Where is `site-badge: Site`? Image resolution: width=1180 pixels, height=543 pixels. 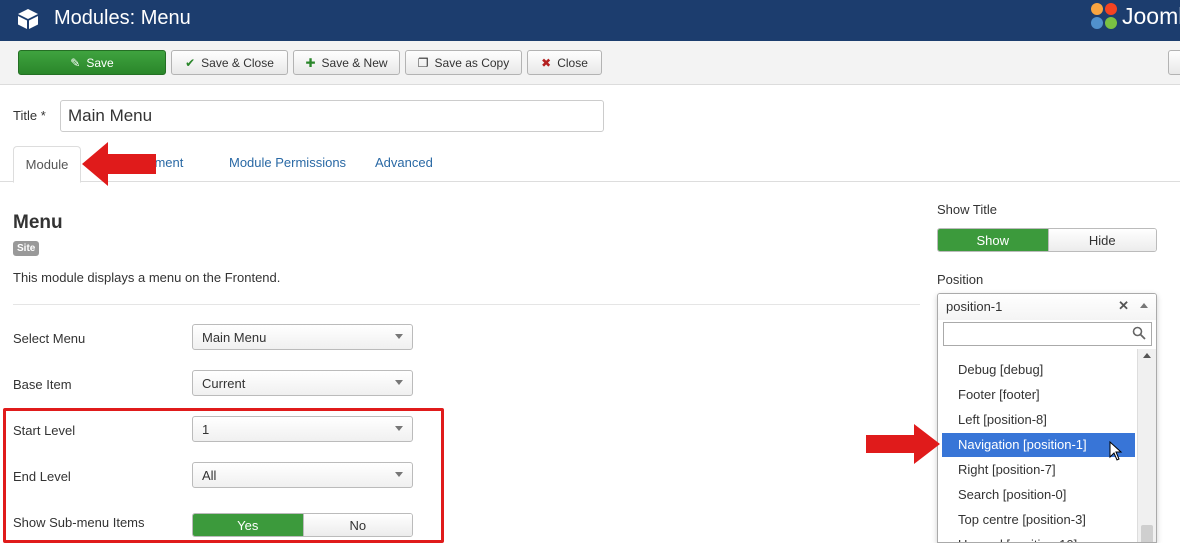 site-badge: Site is located at coordinates (26, 248).